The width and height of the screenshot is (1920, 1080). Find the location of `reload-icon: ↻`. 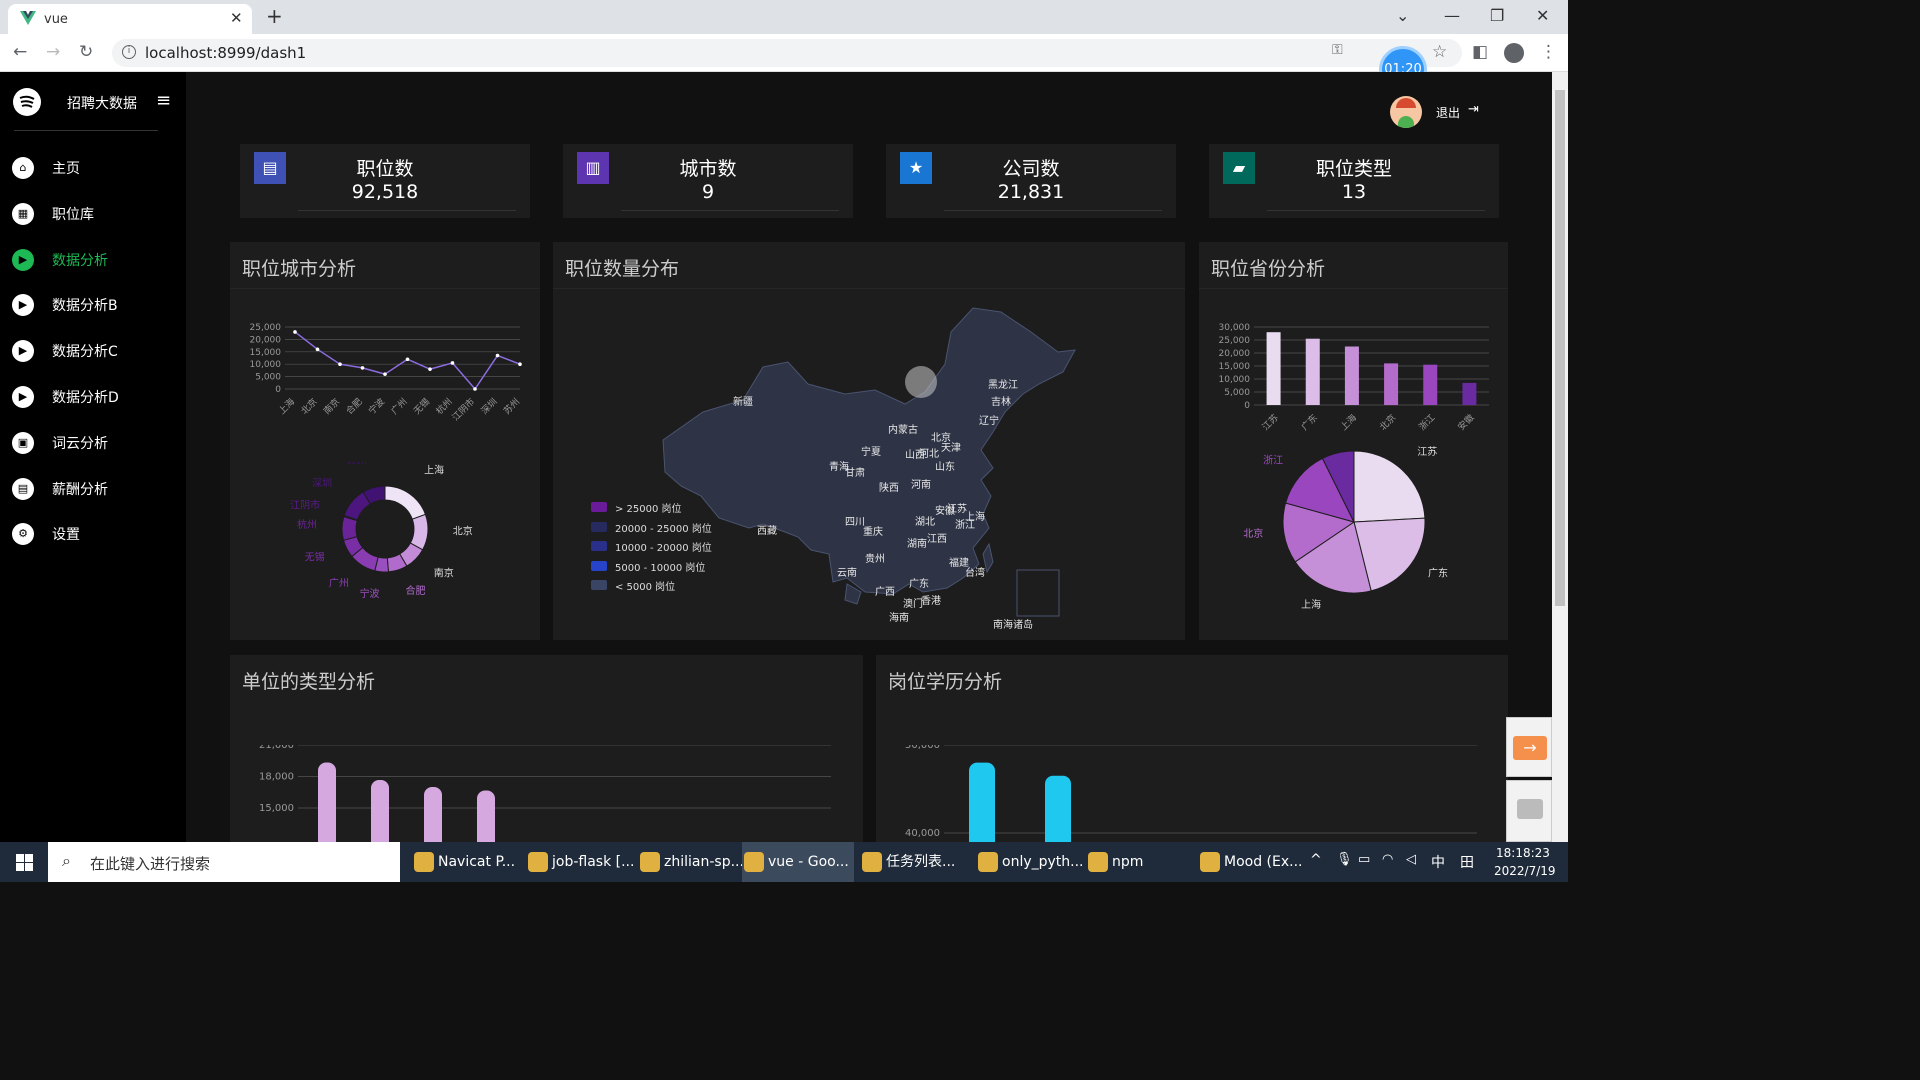

reload-icon: ↻ is located at coordinates (86, 52).